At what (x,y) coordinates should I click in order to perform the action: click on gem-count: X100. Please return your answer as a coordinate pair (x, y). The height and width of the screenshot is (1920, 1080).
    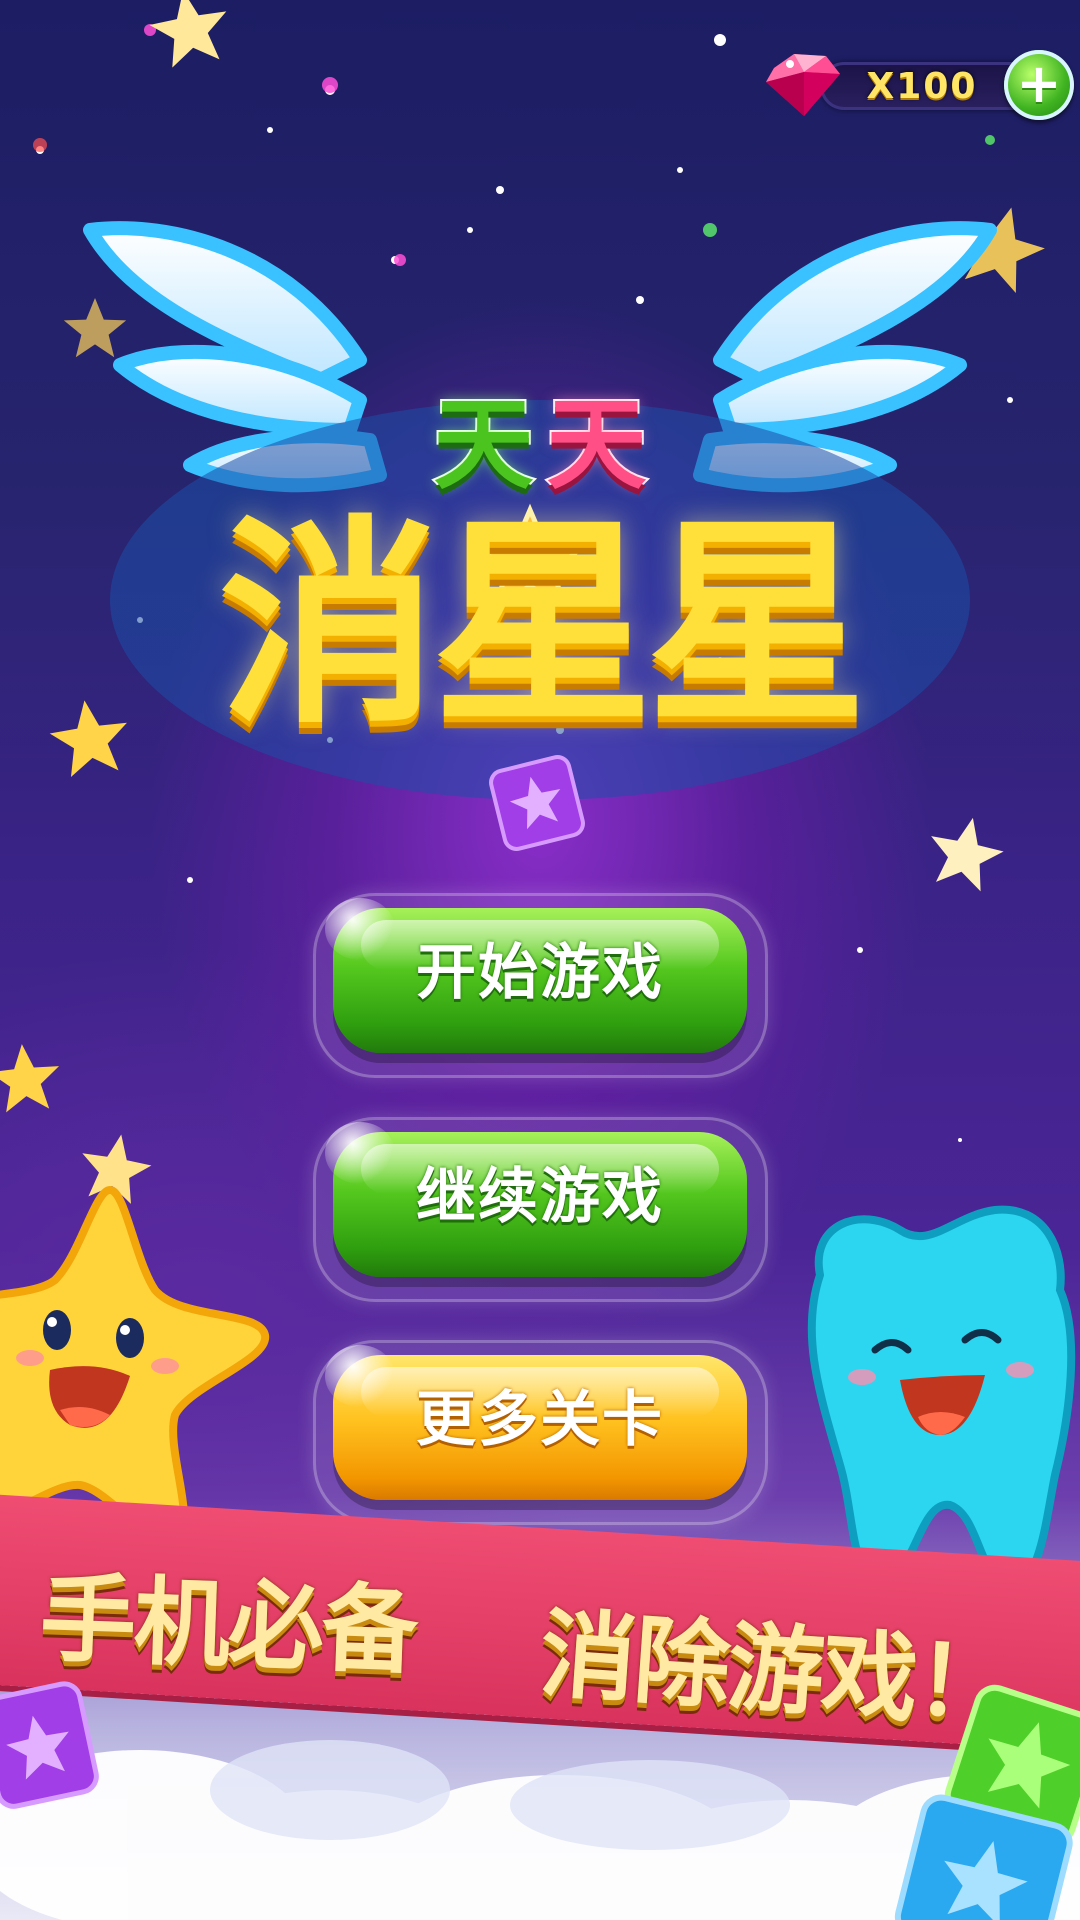
    Looking at the image, I should click on (922, 86).